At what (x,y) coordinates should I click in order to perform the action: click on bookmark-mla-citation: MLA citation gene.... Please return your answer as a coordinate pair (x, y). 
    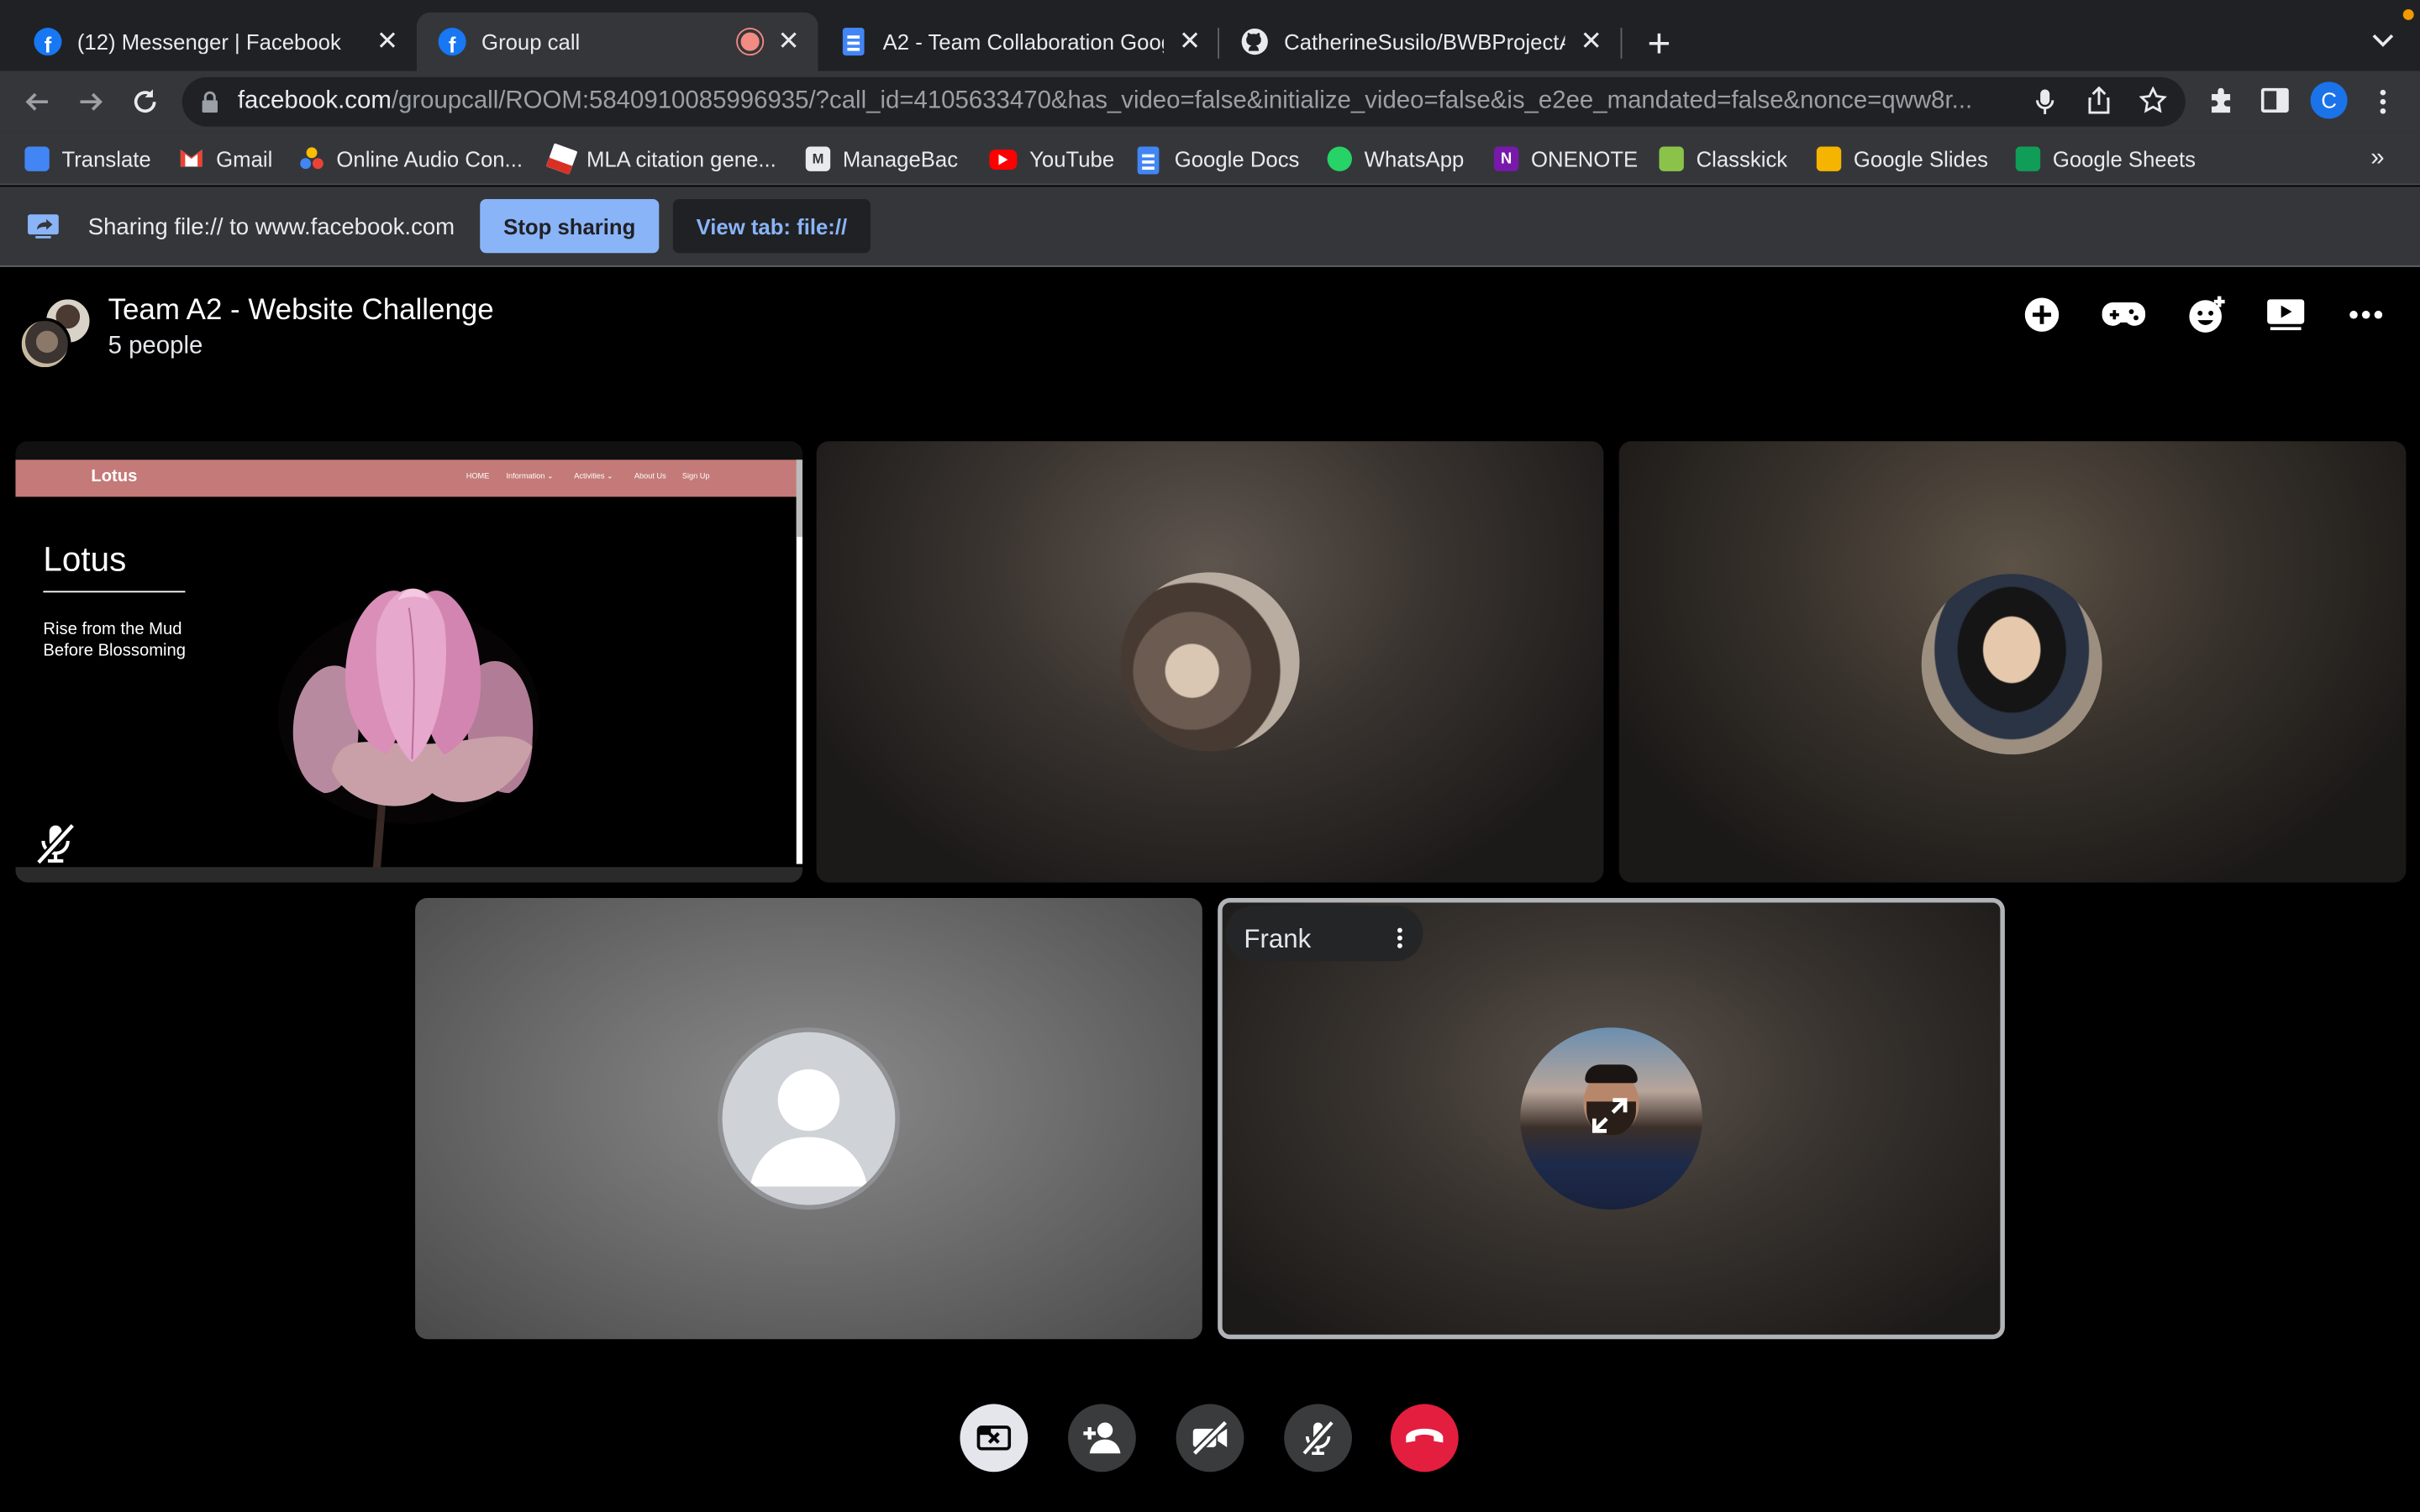
    Looking at the image, I should click on (660, 159).